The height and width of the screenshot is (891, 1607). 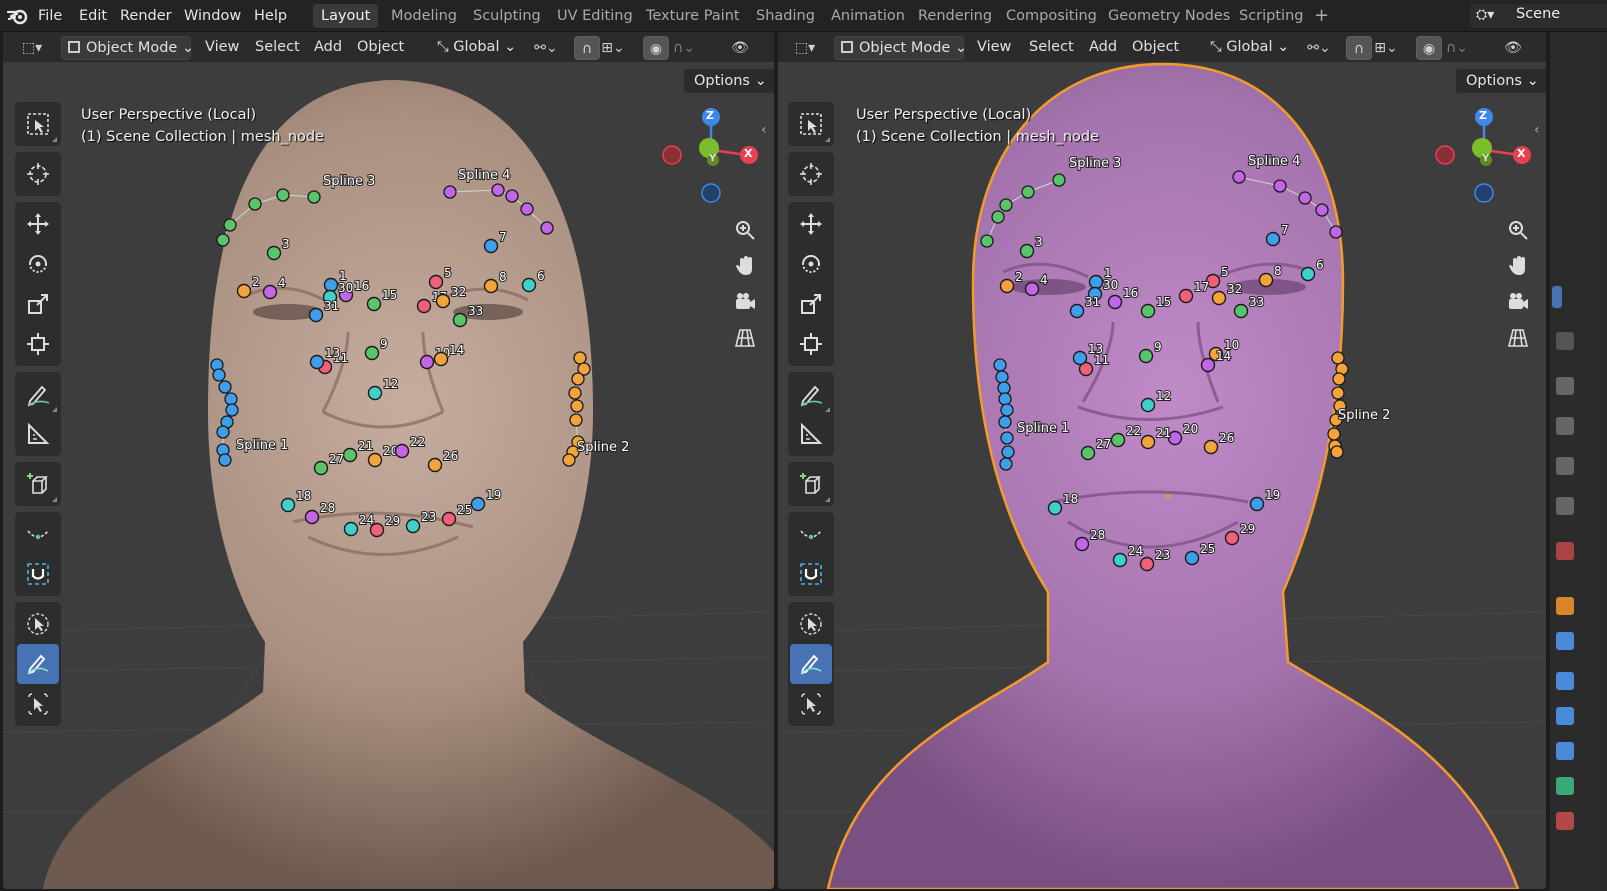 What do you see at coordinates (994, 48) in the screenshot?
I see `menu-view: View` at bounding box center [994, 48].